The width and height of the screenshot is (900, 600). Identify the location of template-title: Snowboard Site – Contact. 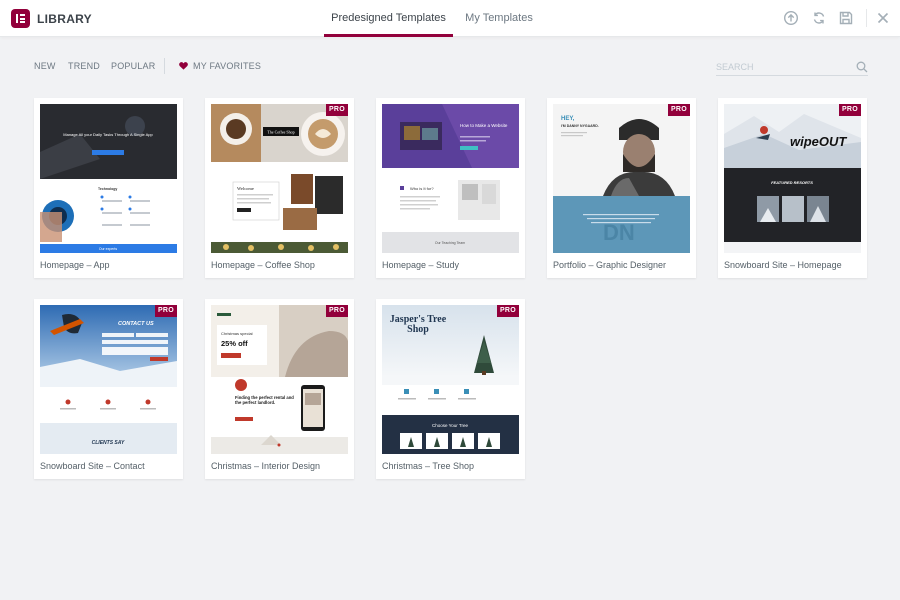
(92, 466).